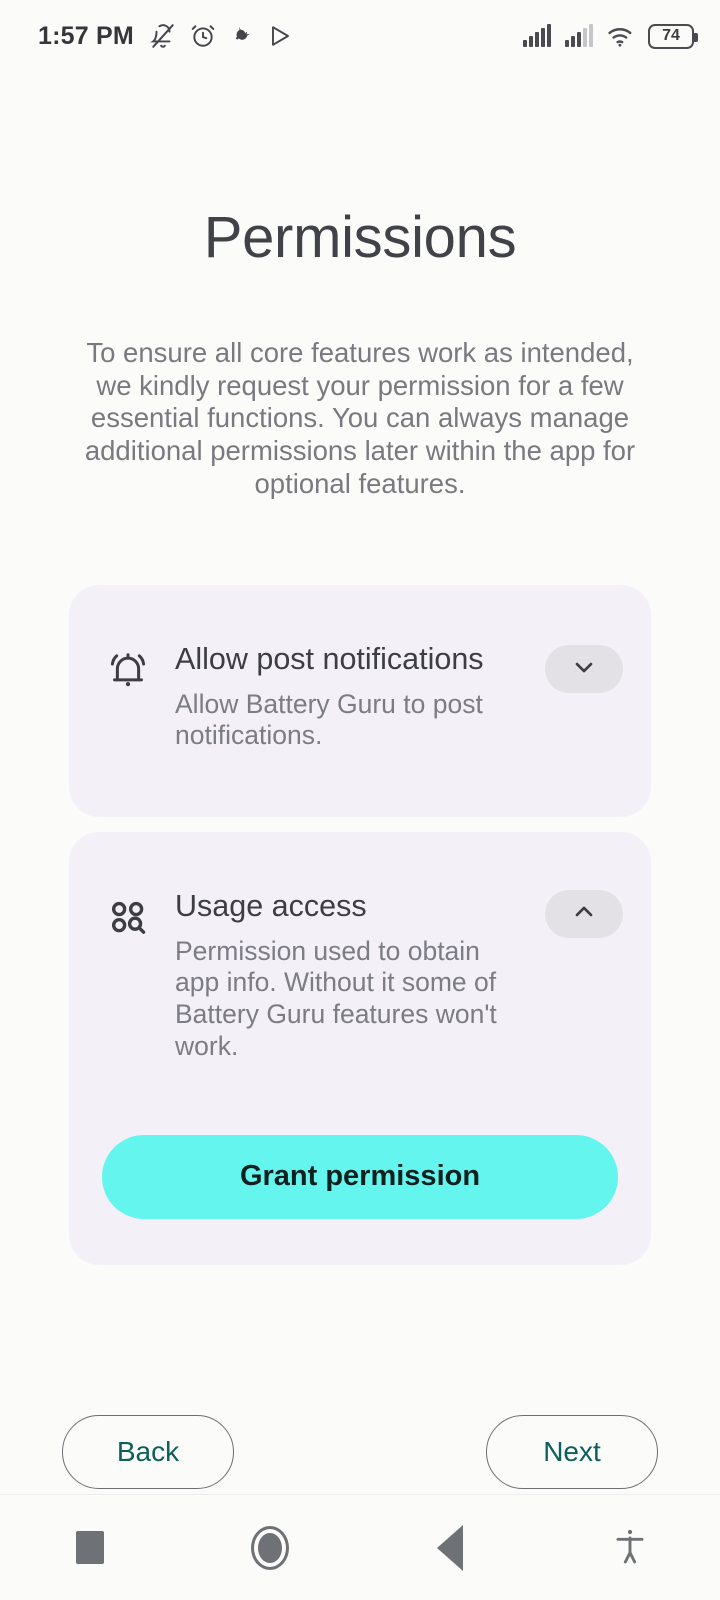  I want to click on status-bar: 1:57 PM 74, so click(360, 36).